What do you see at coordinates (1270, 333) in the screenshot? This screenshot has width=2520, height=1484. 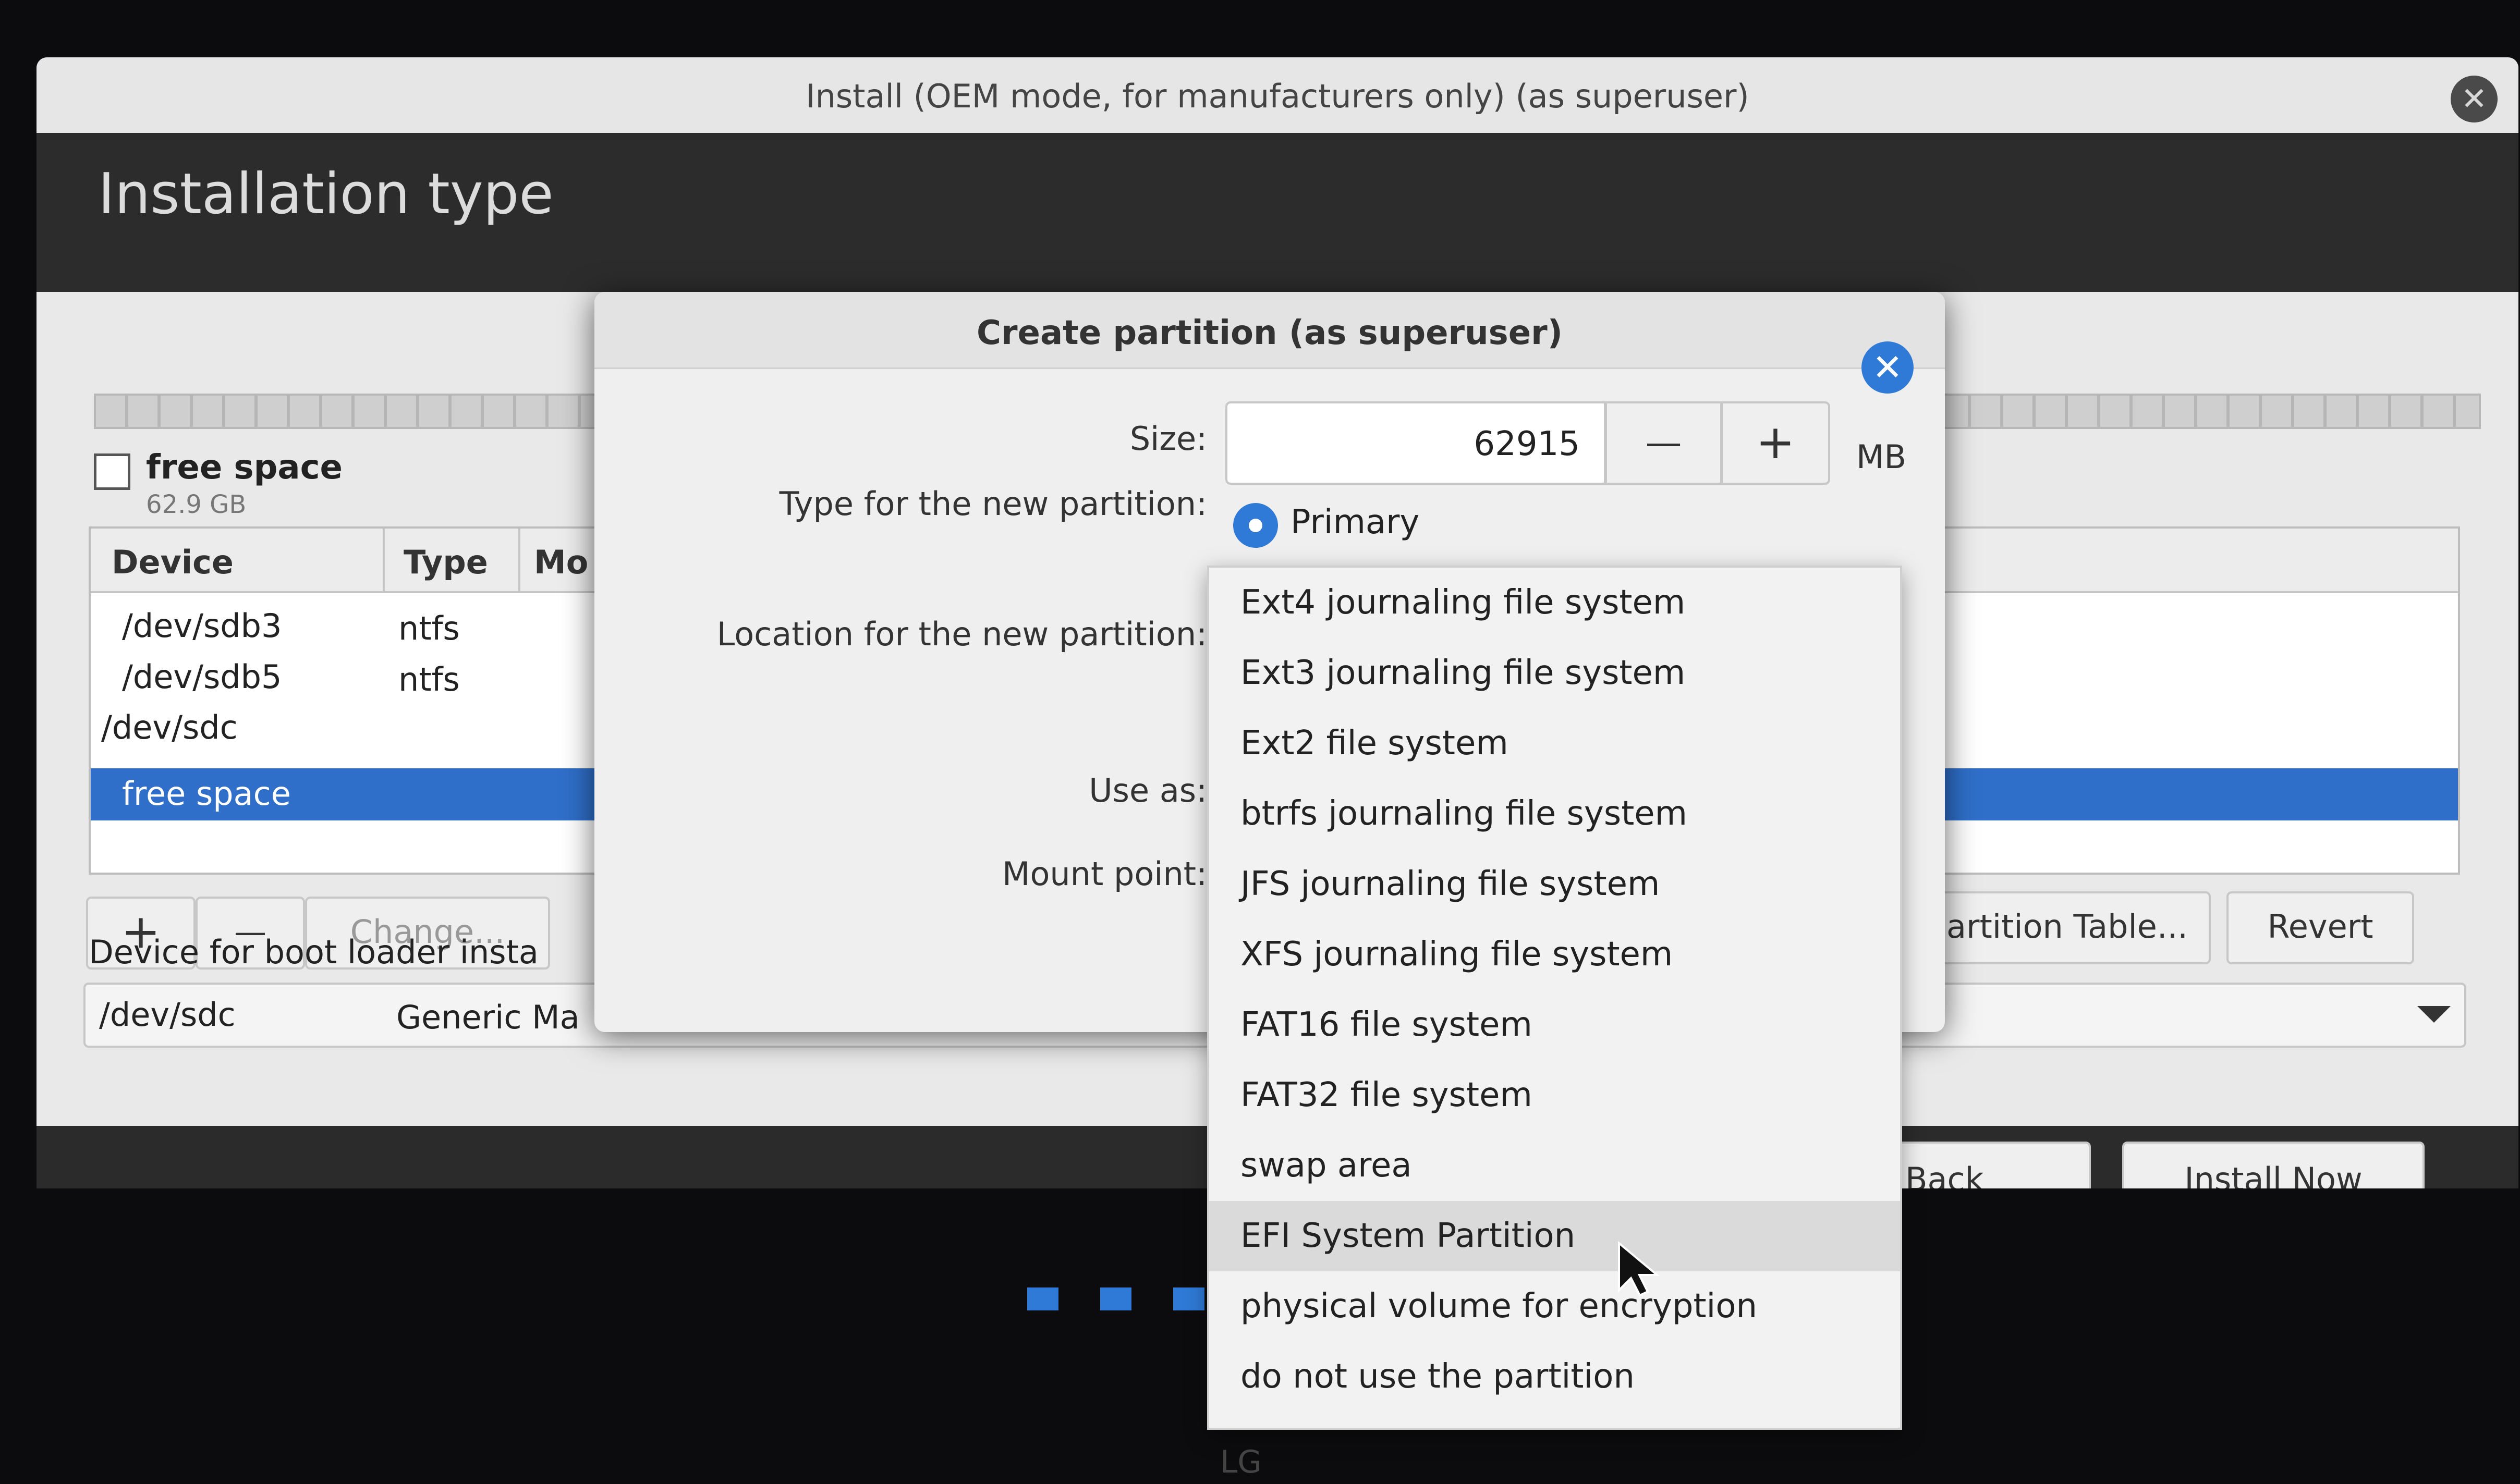 I see `dialog-title: Create partition (as superuser)` at bounding box center [1270, 333].